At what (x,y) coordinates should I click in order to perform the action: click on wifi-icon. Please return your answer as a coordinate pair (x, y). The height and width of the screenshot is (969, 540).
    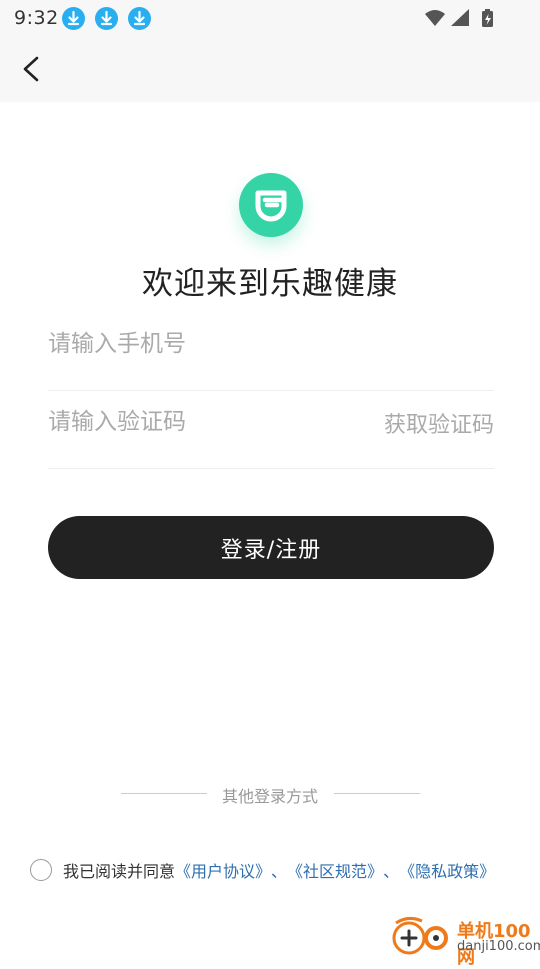
    Looking at the image, I should click on (435, 18).